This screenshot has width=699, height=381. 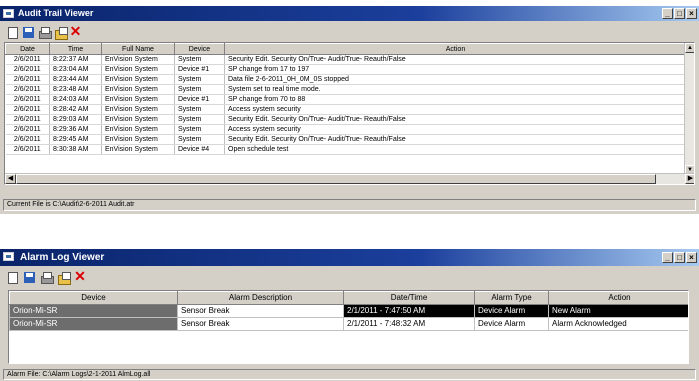 I want to click on table-cell: 8:23:04 AM, so click(x=75, y=69).